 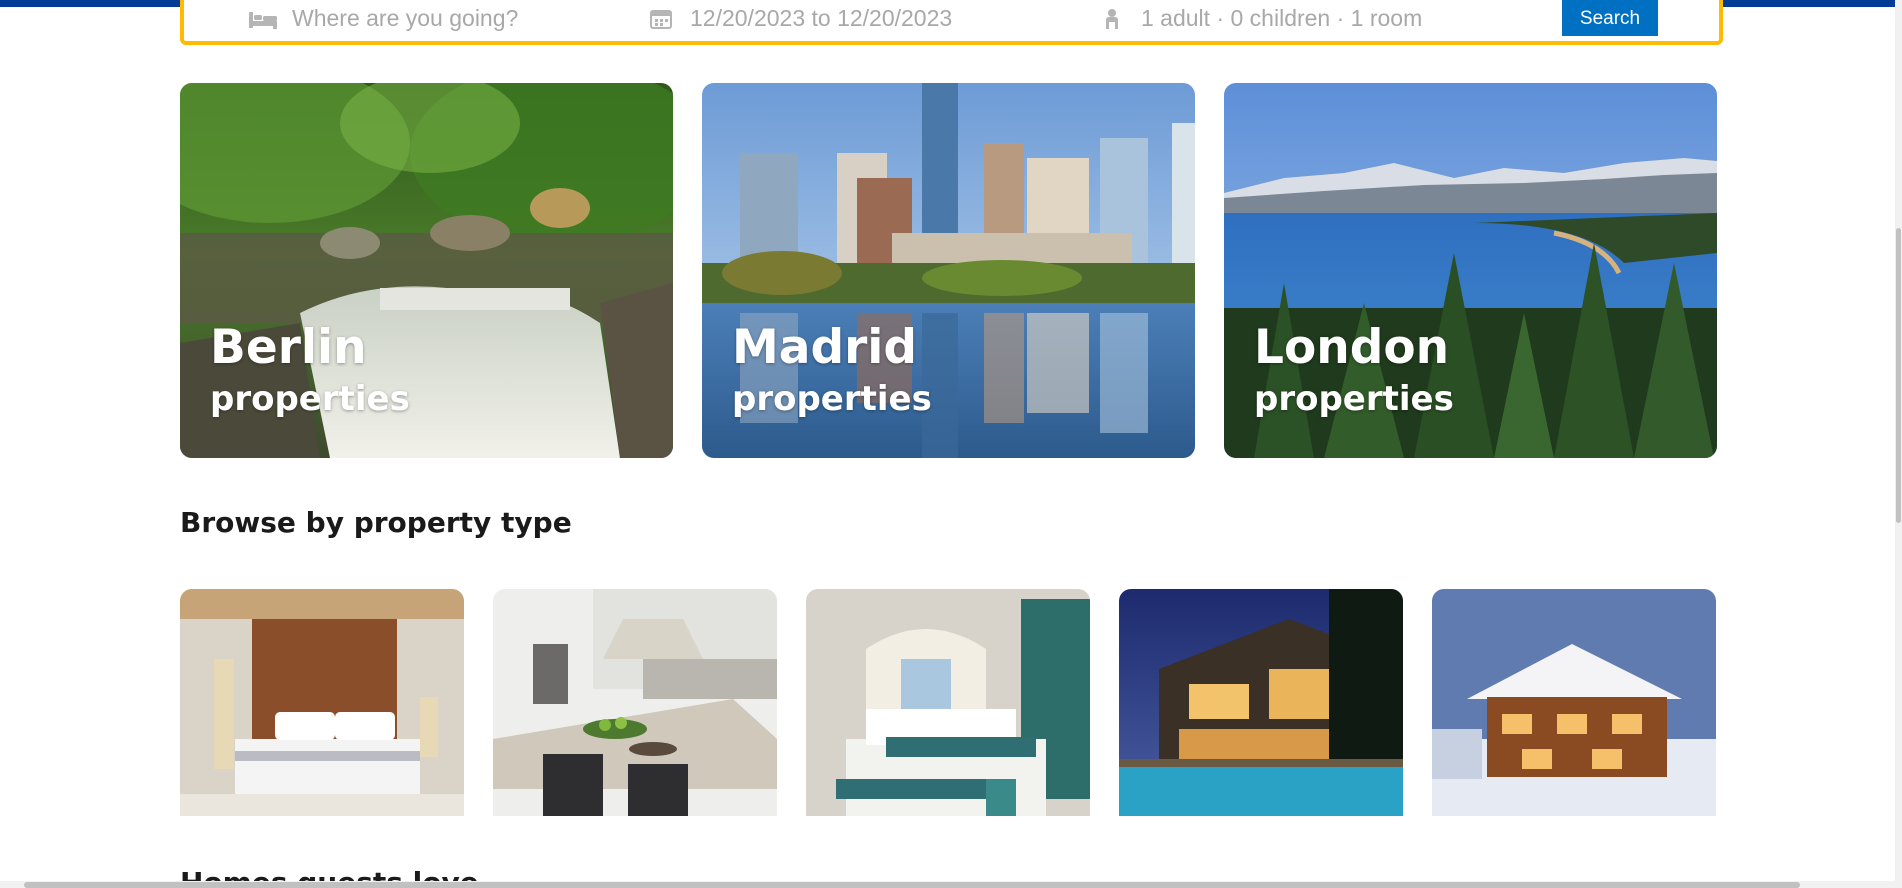 I want to click on section-title-property-types: Browse by property type, so click(x=376, y=522).